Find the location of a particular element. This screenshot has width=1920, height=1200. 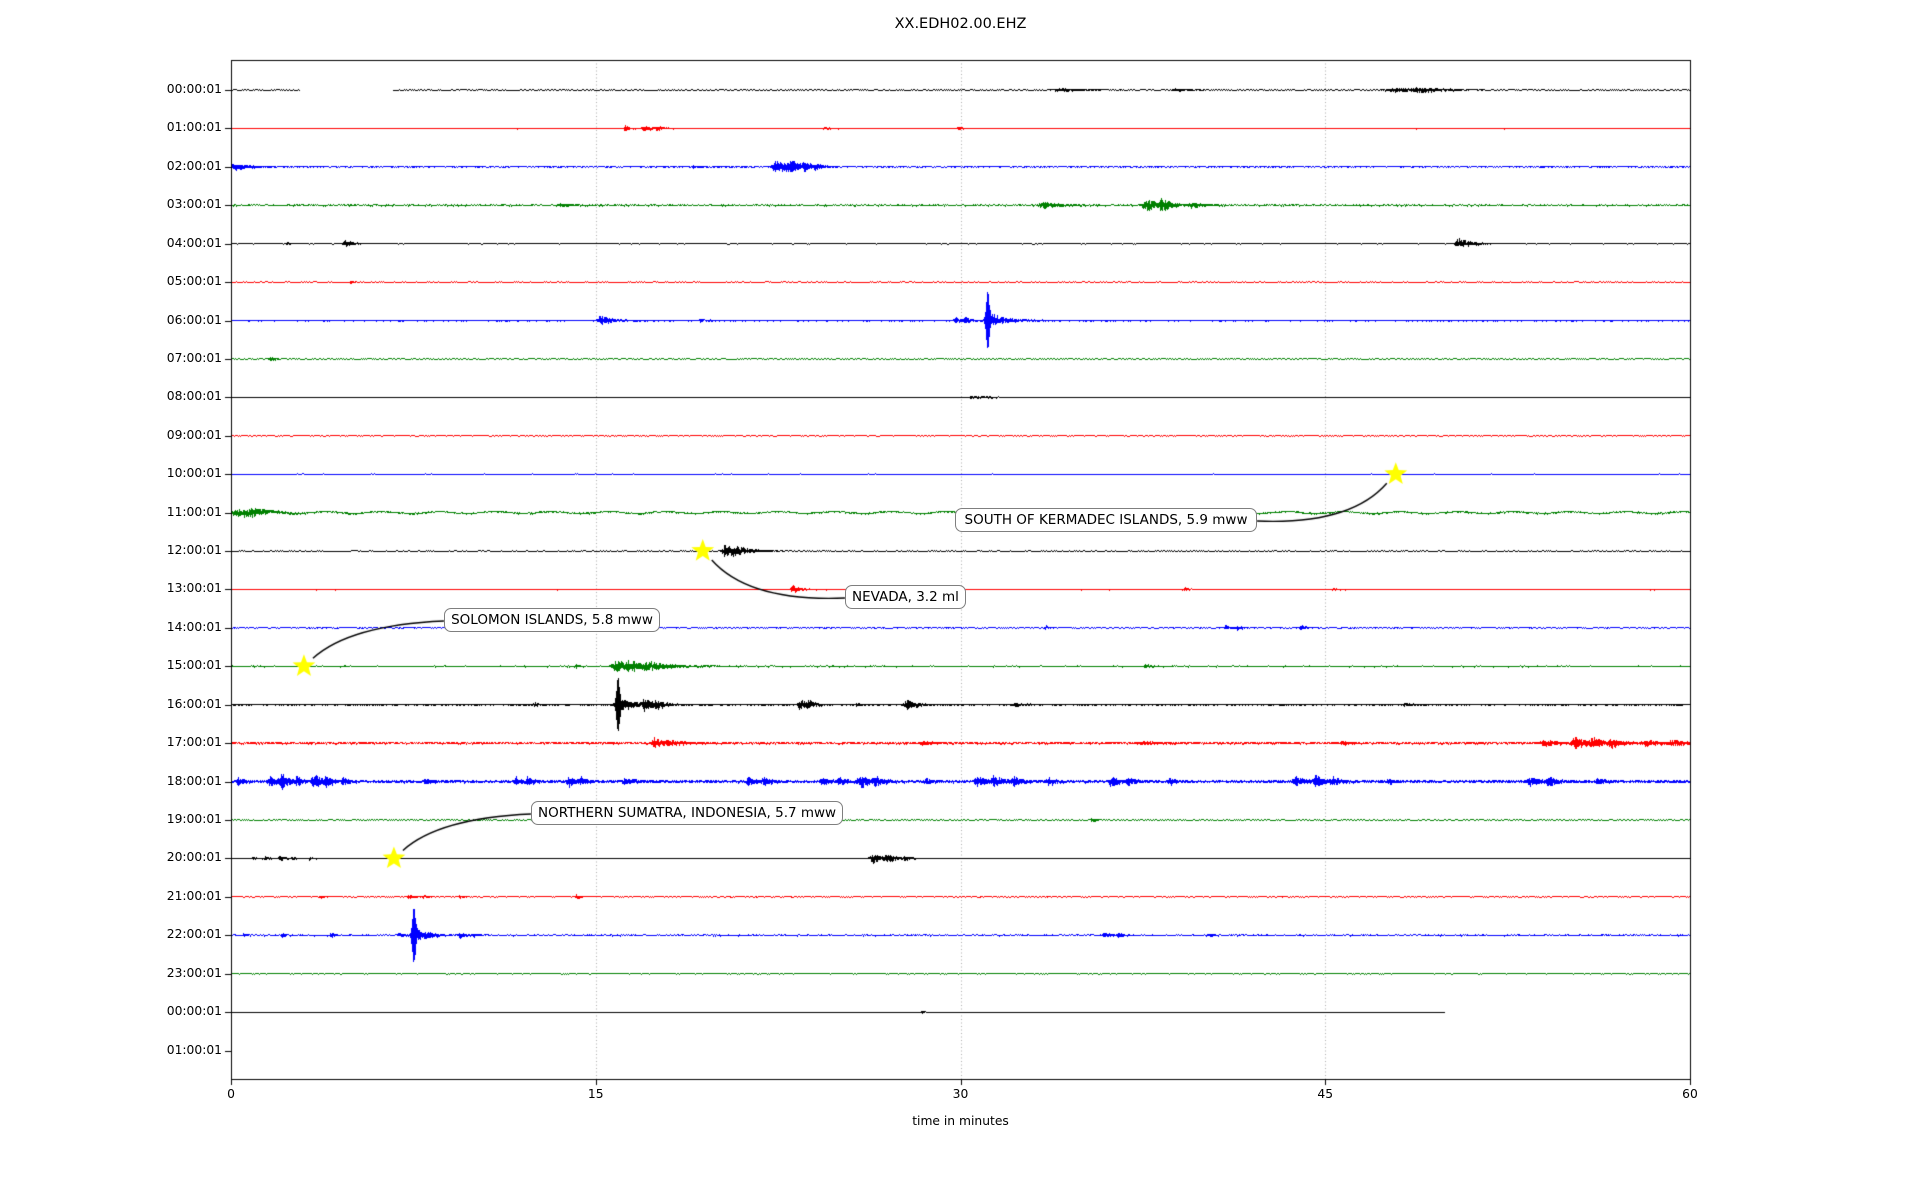

event-annotation-sumatra: NORTHERN SUMATRA, INDONESIA, 5.7 mww is located at coordinates (687, 813).